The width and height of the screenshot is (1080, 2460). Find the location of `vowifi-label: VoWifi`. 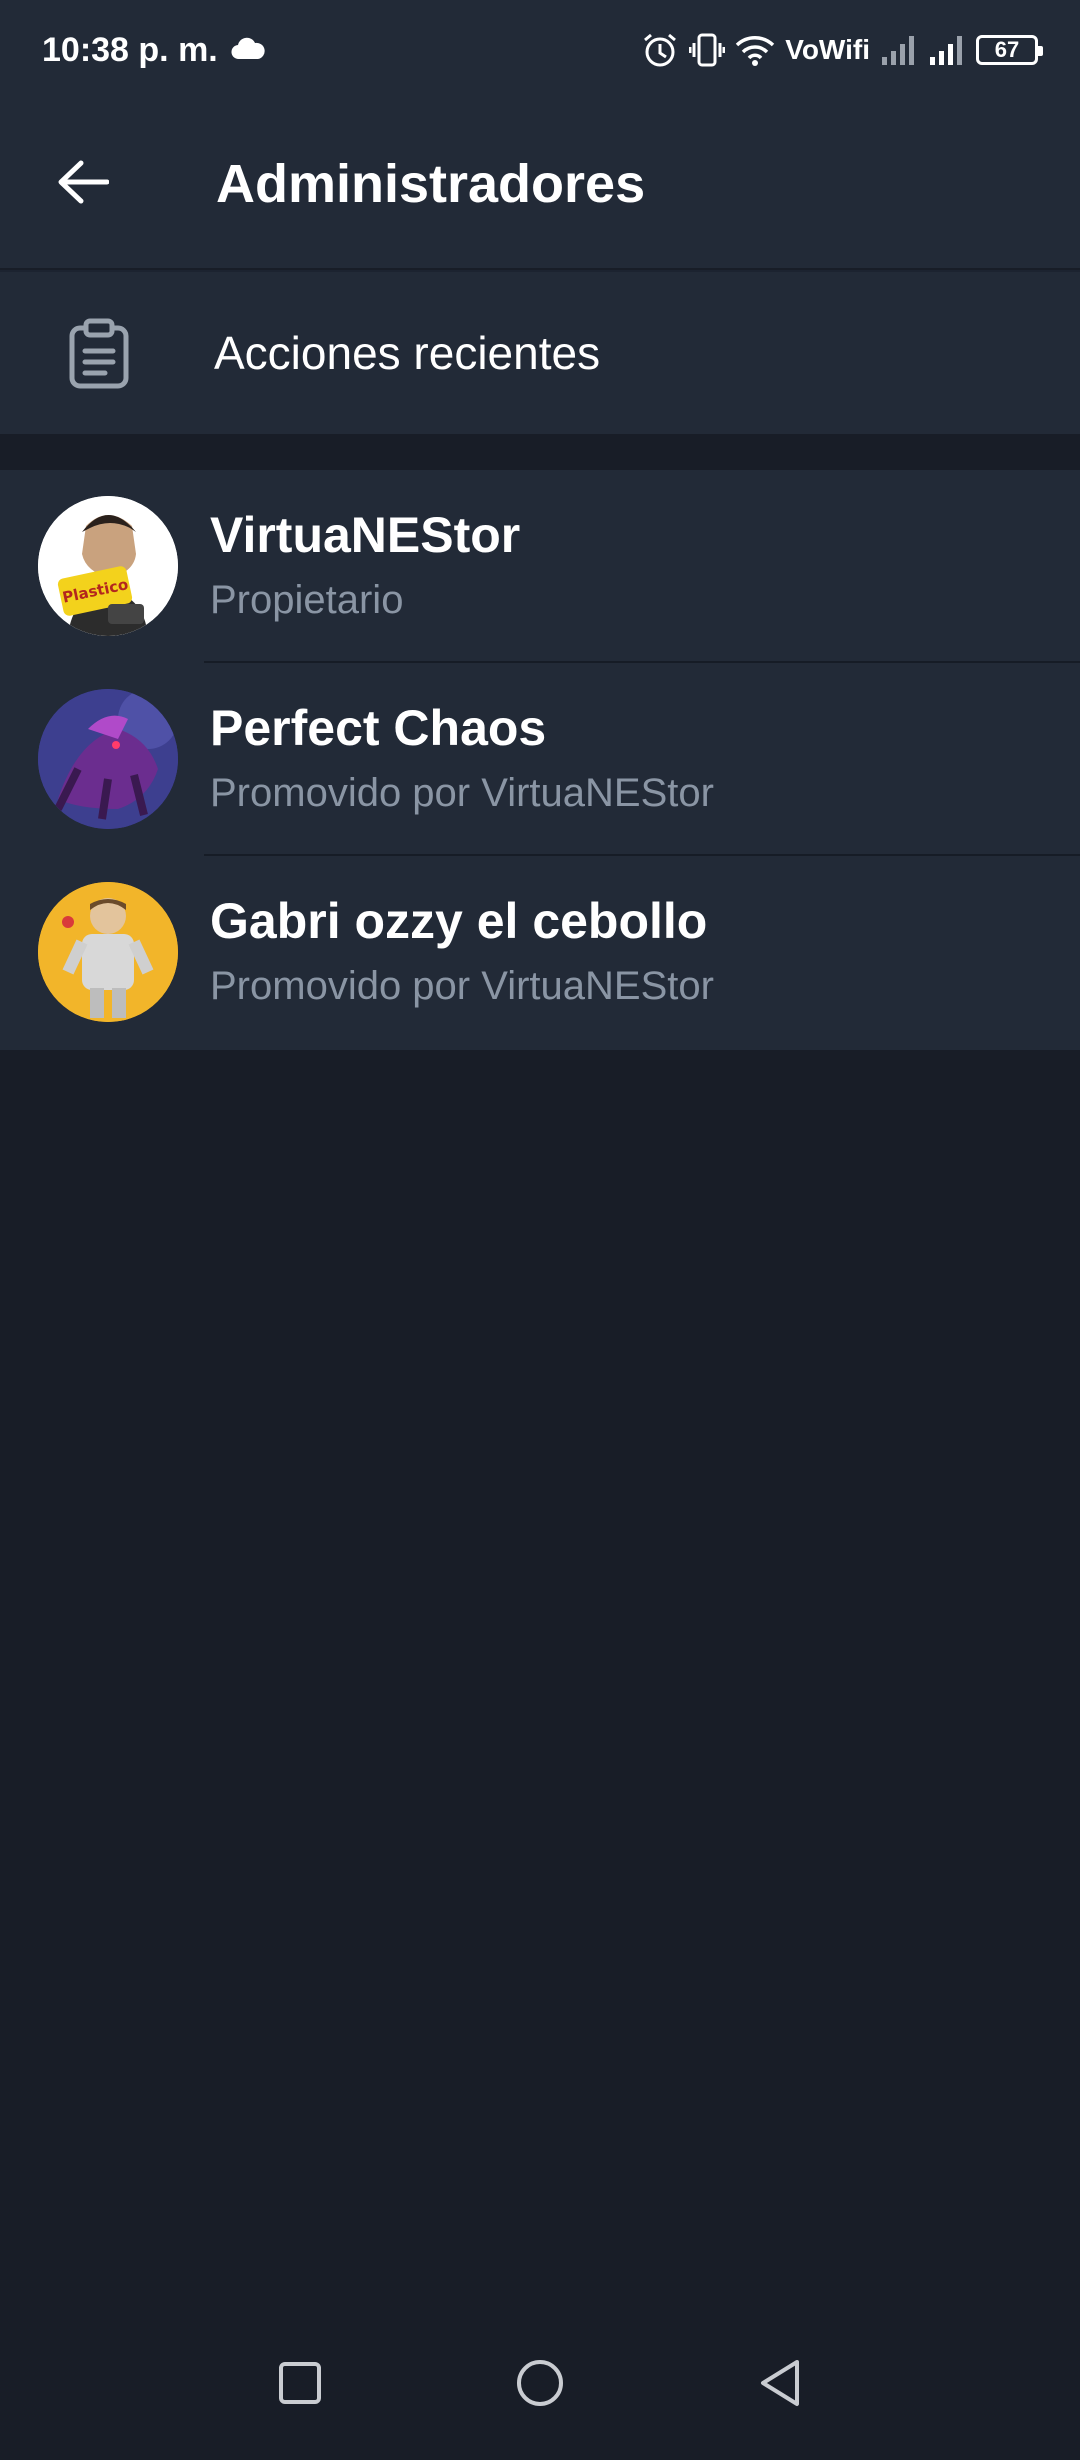

vowifi-label: VoWifi is located at coordinates (827, 49).